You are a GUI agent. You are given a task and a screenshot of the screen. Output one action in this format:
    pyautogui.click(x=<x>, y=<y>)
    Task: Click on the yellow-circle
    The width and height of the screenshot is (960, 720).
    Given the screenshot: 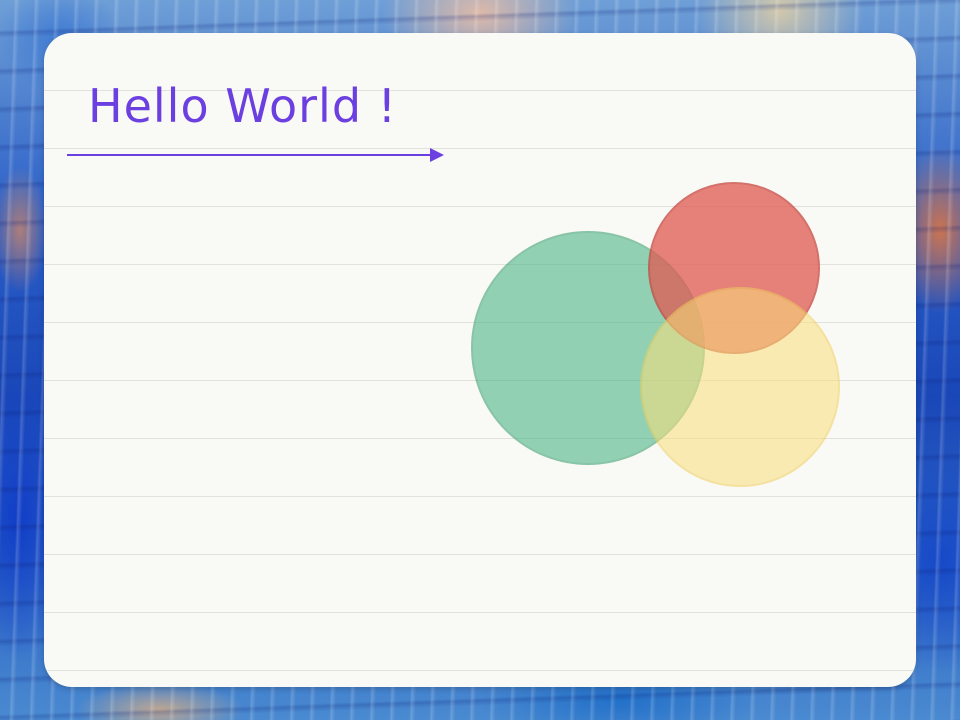 What is the action you would take?
    pyautogui.click(x=740, y=387)
    